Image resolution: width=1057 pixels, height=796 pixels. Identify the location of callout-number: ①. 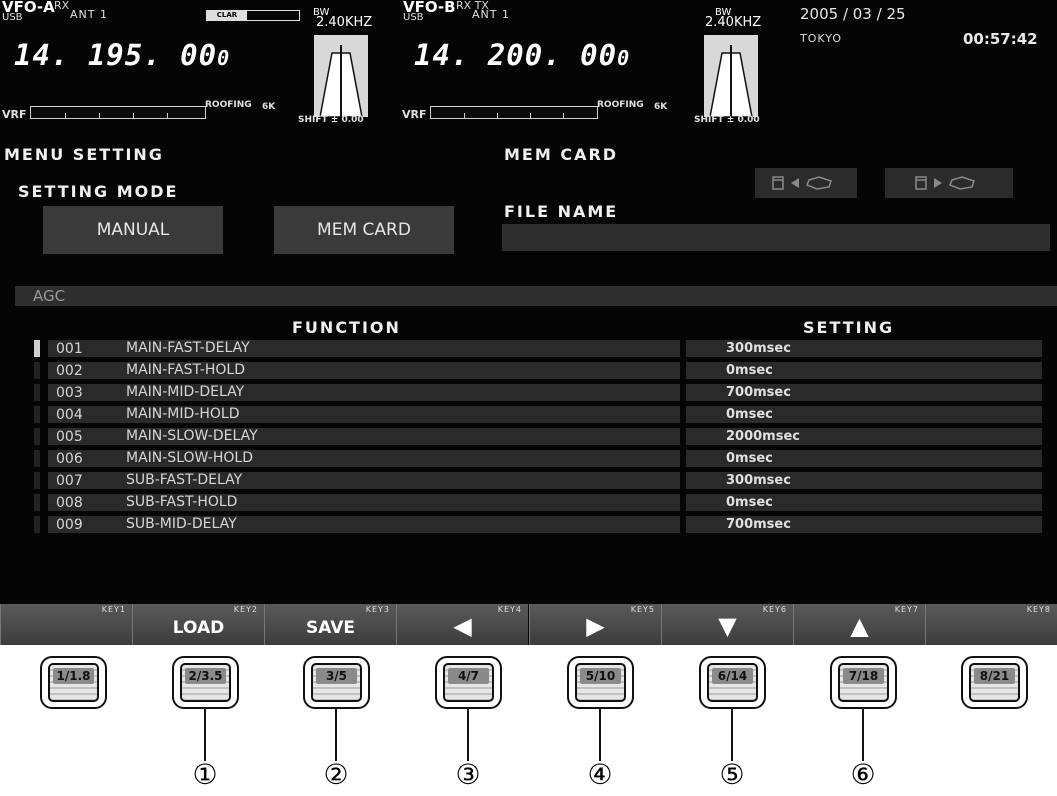
(205, 774).